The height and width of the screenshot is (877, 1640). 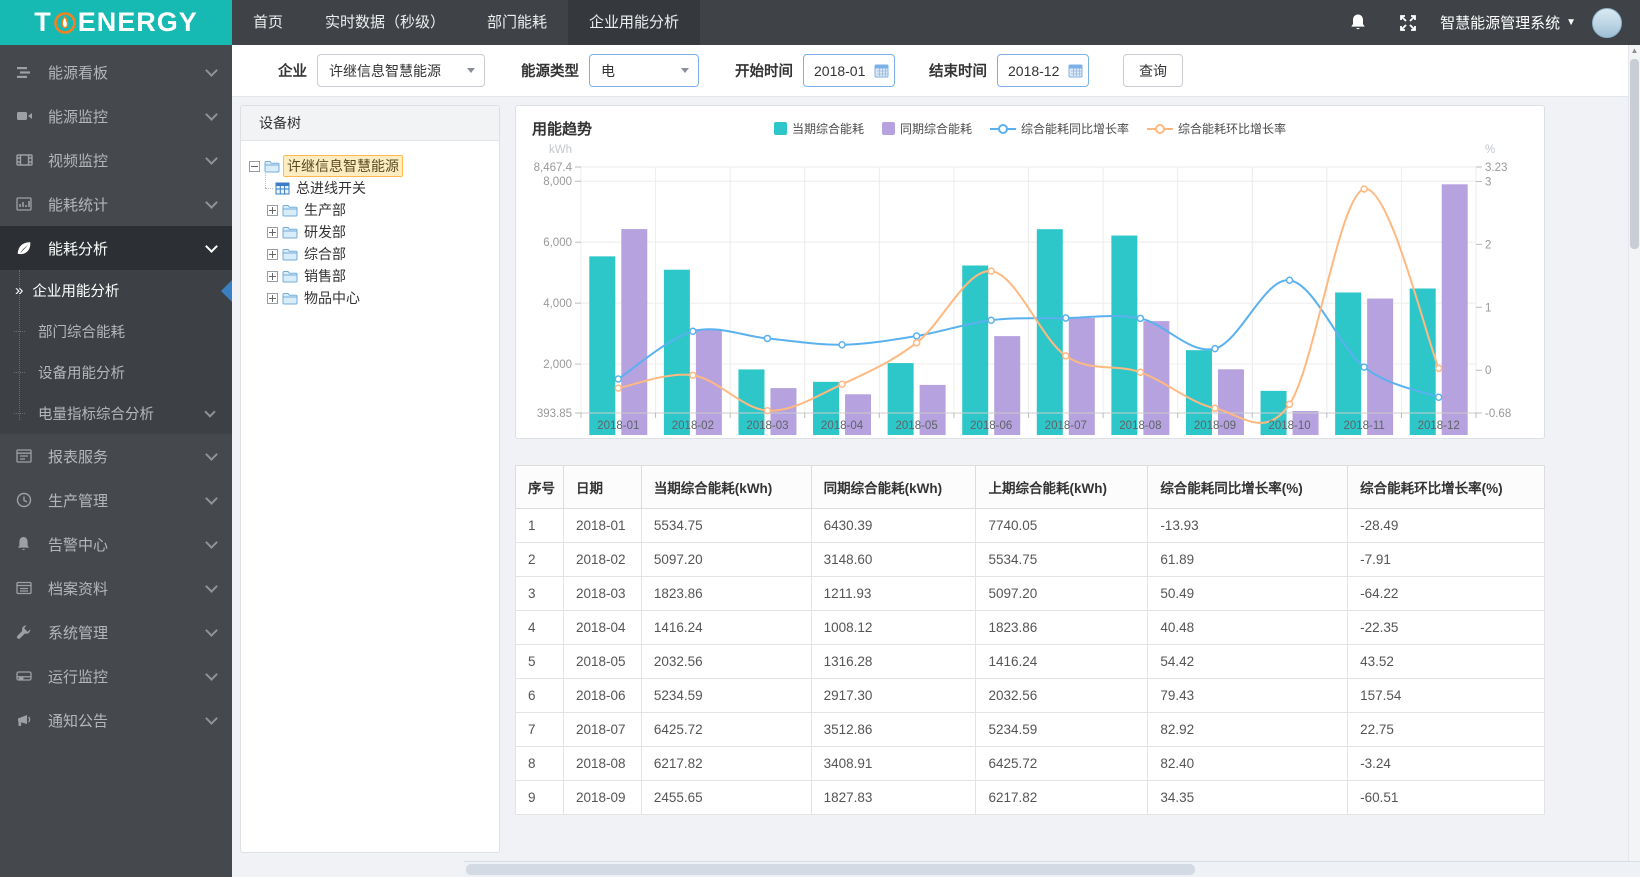 I want to click on company-select: 许继信息智慧能源, so click(x=401, y=70).